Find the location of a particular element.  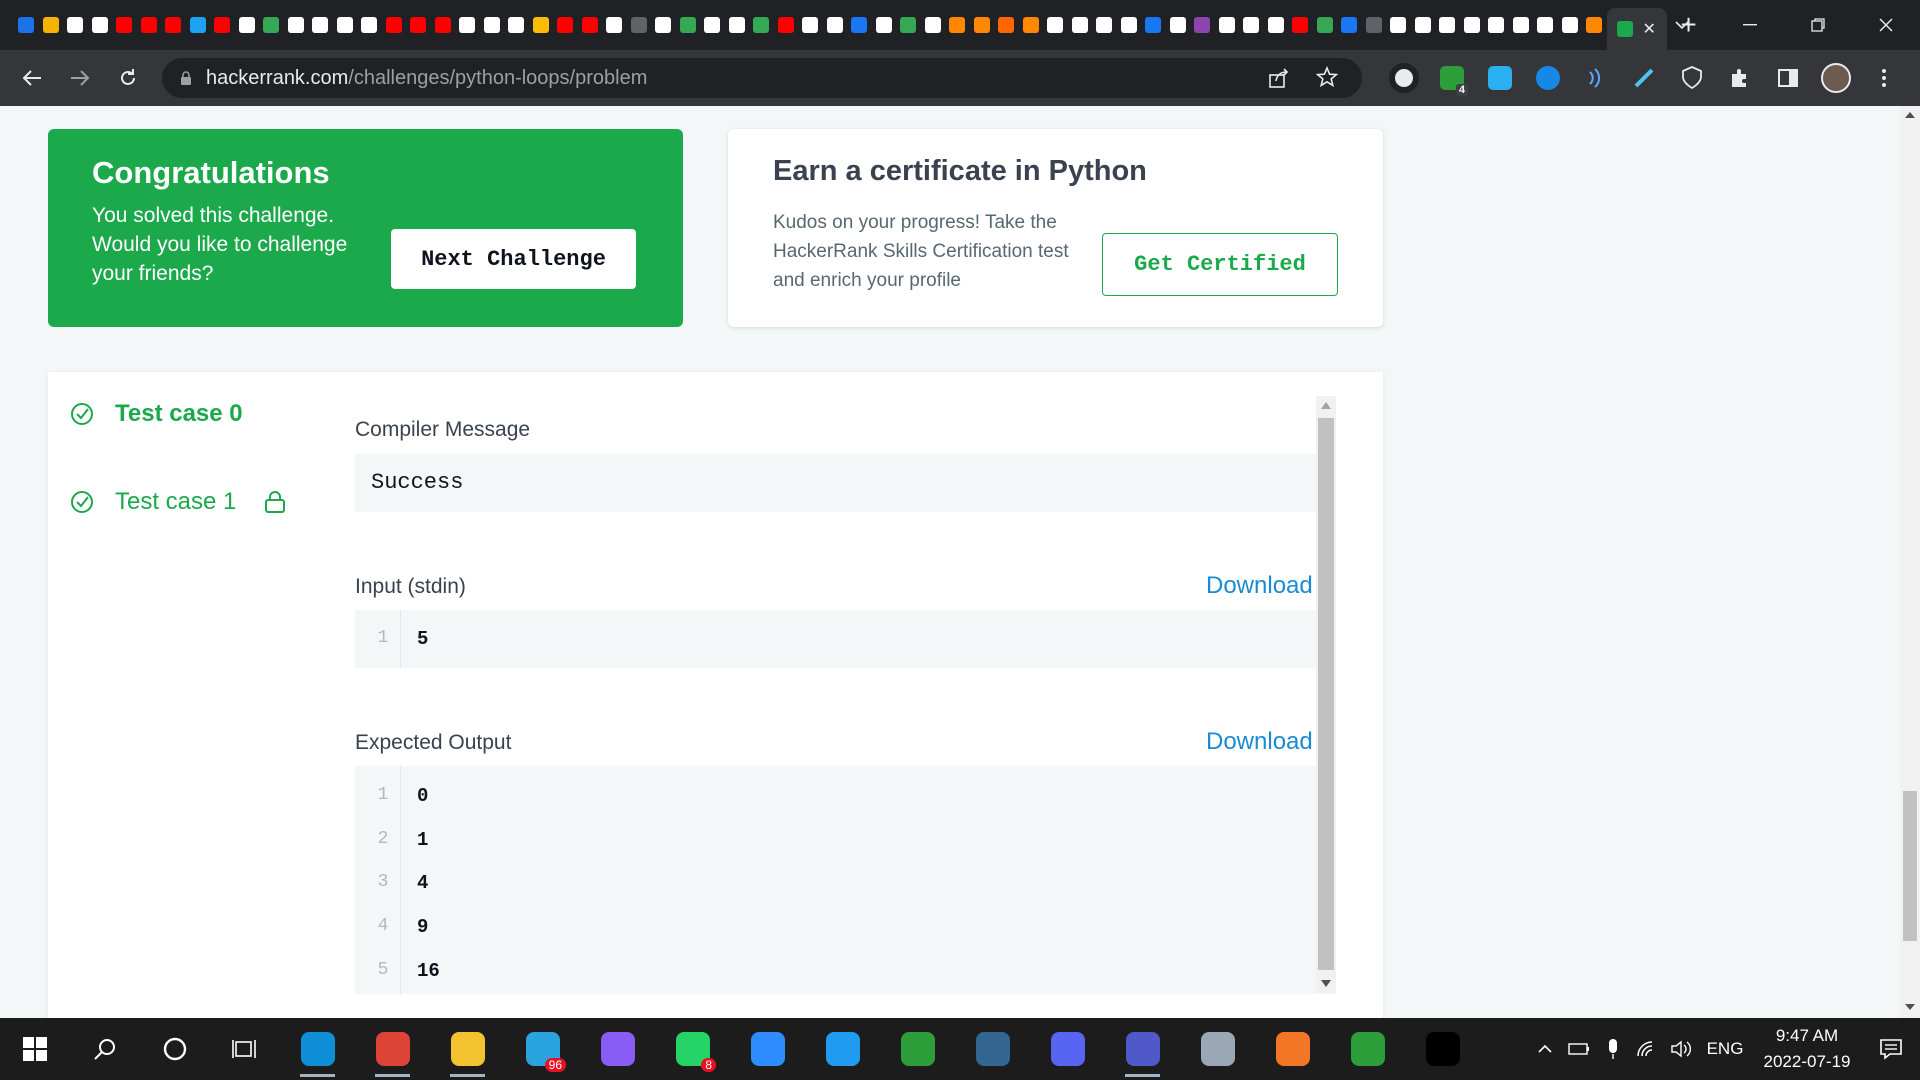

taskbar-edge is located at coordinates (317, 1049).